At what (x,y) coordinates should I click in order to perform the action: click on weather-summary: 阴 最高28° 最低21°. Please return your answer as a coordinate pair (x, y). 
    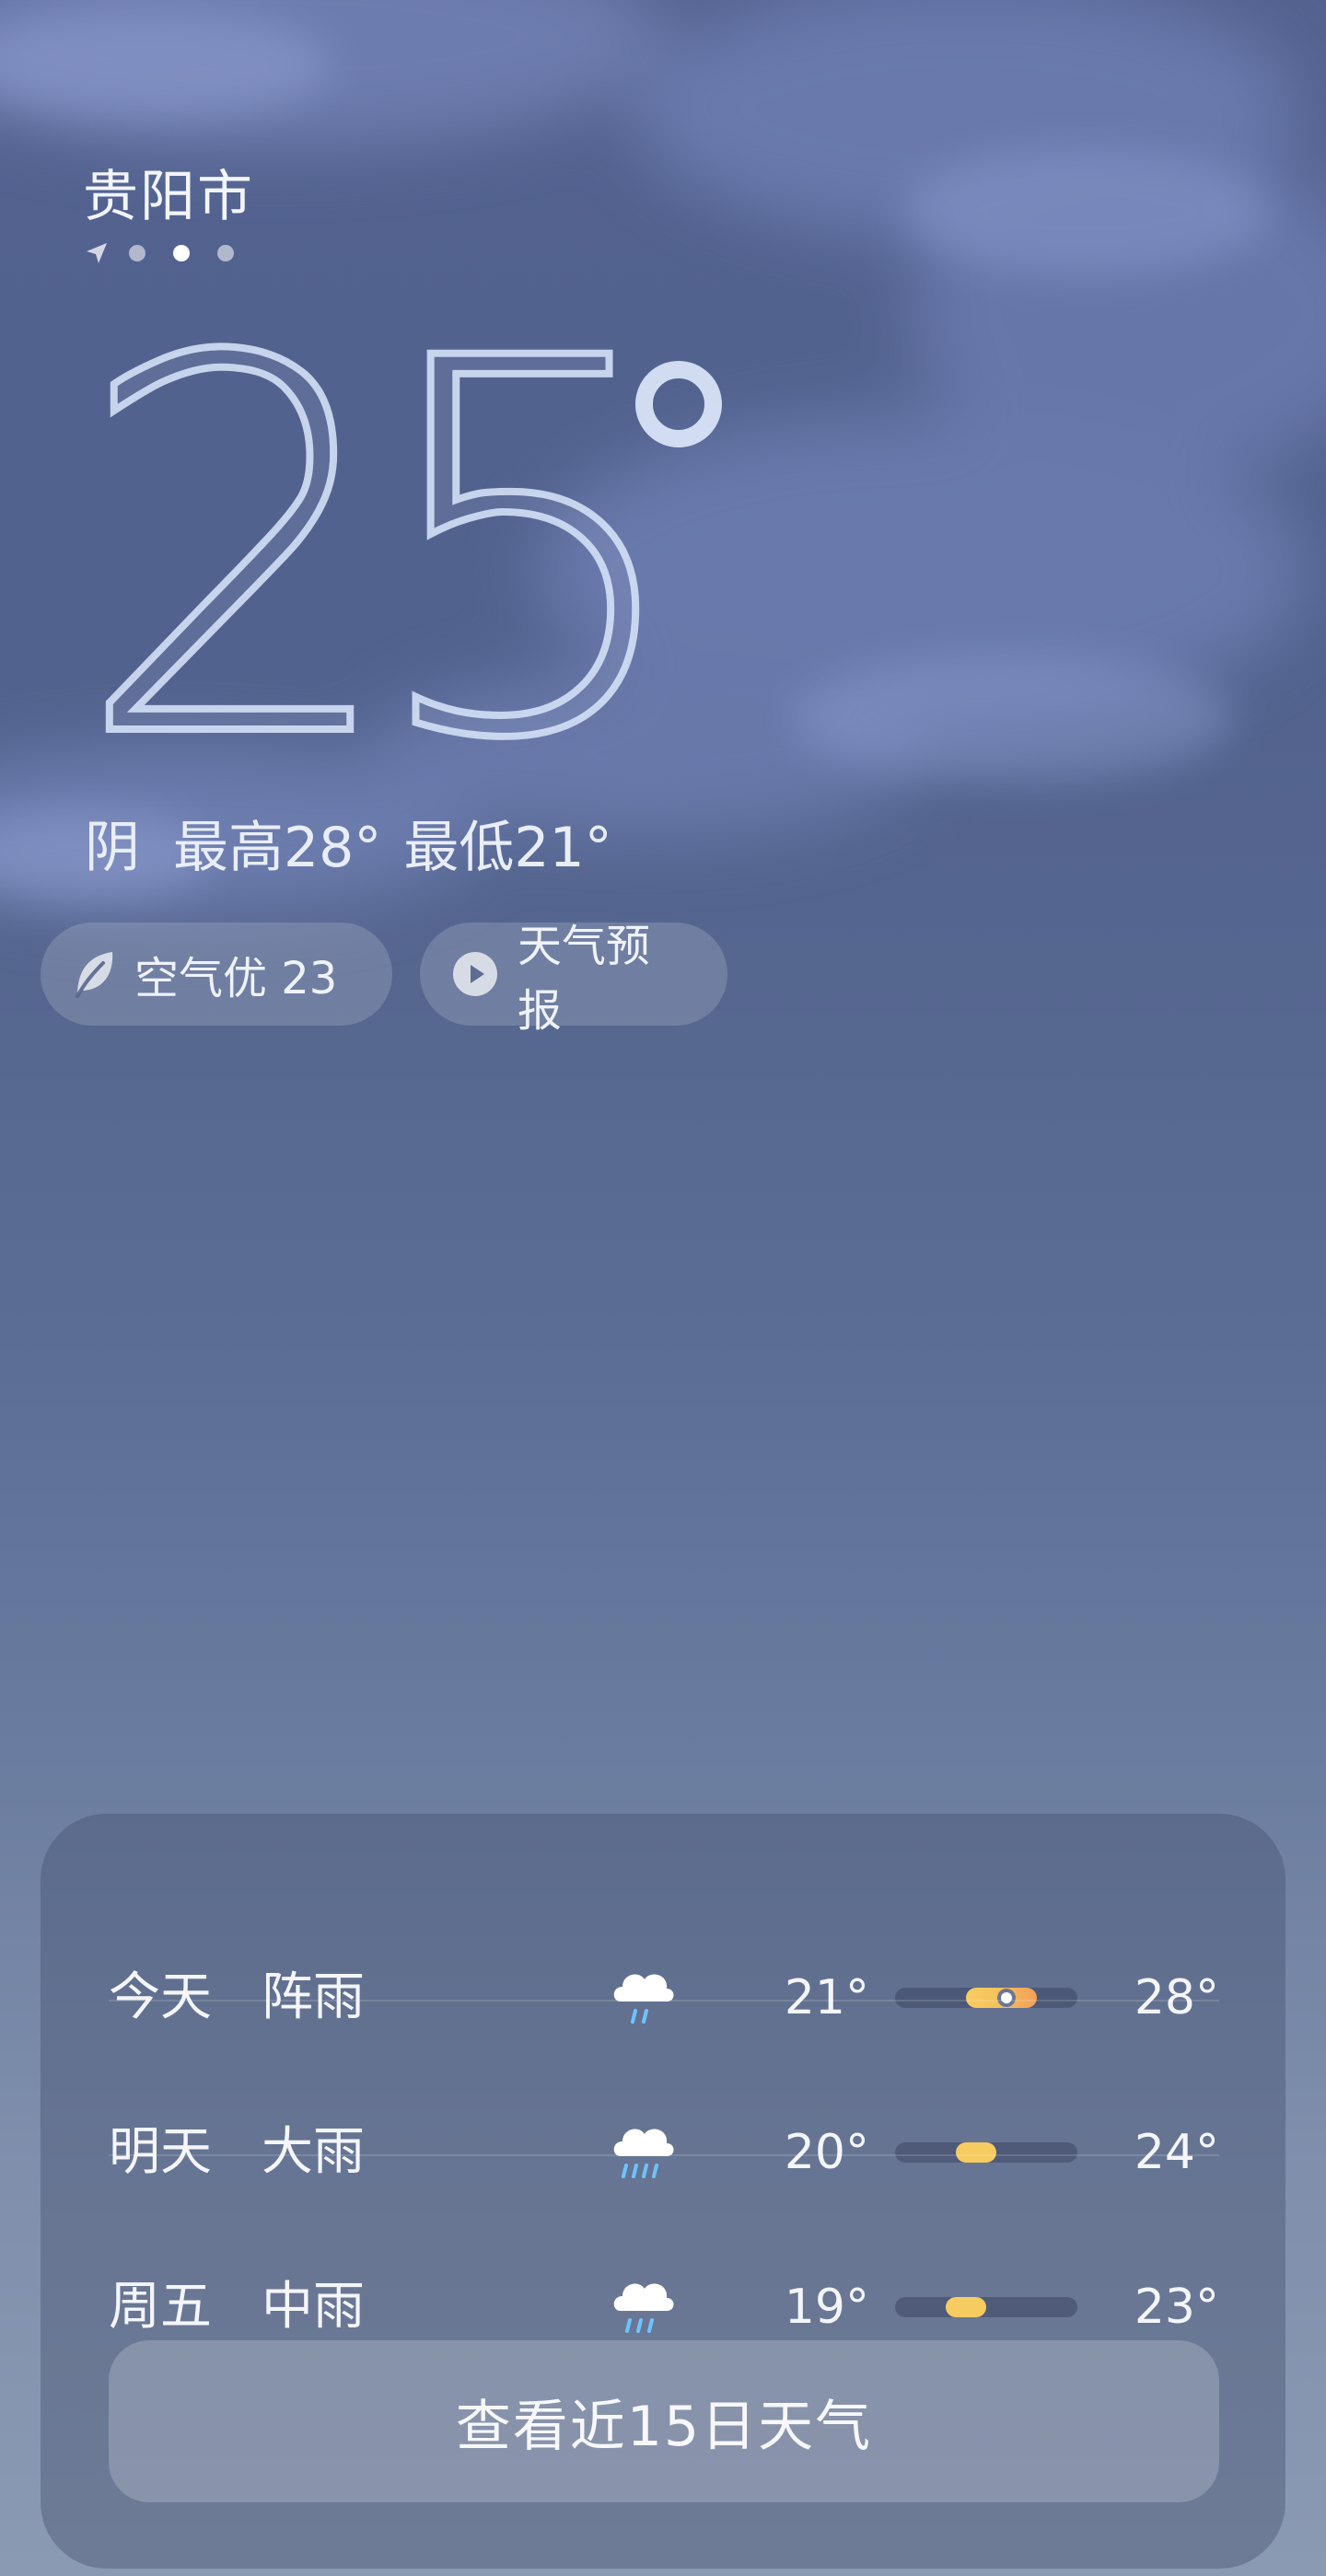
    Looking at the image, I should click on (348, 843).